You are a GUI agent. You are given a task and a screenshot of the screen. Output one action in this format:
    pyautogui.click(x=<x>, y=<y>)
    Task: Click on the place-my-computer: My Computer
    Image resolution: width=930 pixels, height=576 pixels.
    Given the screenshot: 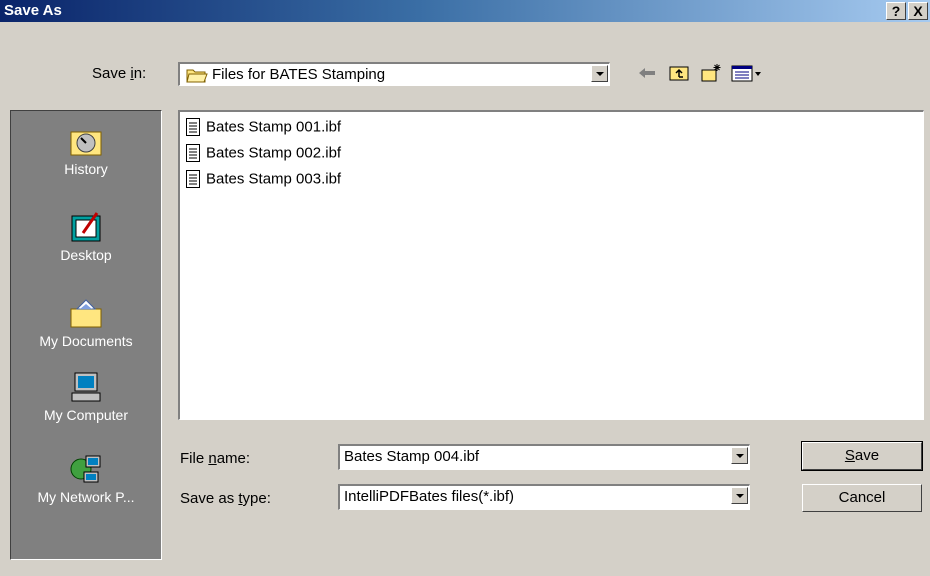 What is the action you would take?
    pyautogui.click(x=86, y=397)
    